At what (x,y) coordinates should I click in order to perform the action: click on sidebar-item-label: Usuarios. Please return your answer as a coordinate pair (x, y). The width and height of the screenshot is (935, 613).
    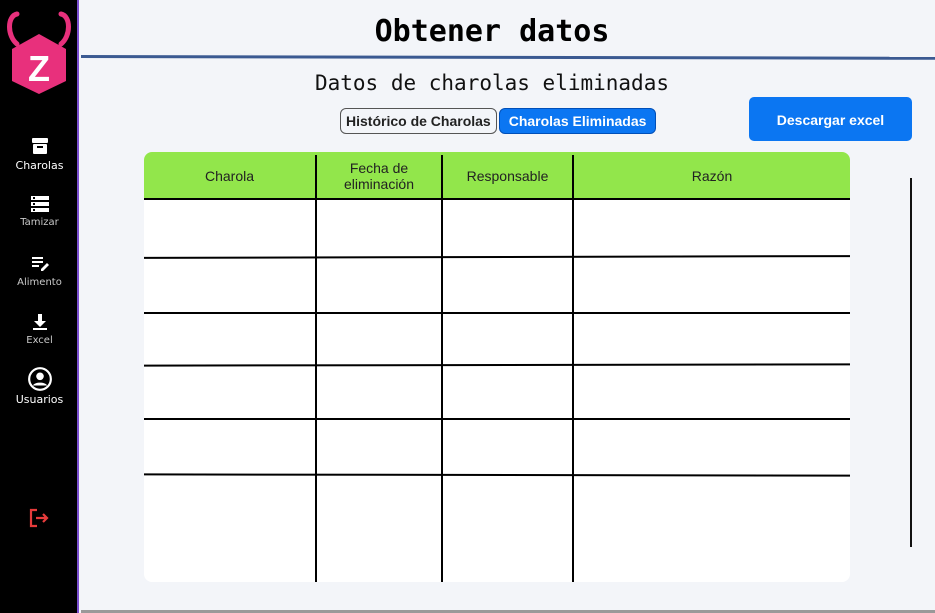
    Looking at the image, I should click on (39, 399).